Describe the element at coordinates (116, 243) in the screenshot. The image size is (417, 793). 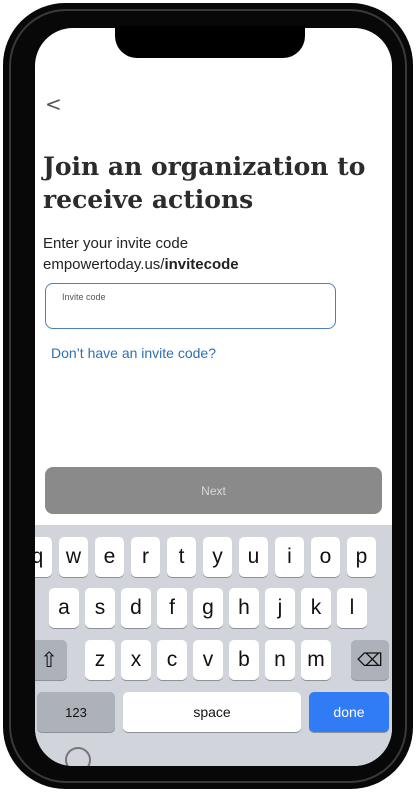
I see `instruction-line: Enter your invite code` at that location.